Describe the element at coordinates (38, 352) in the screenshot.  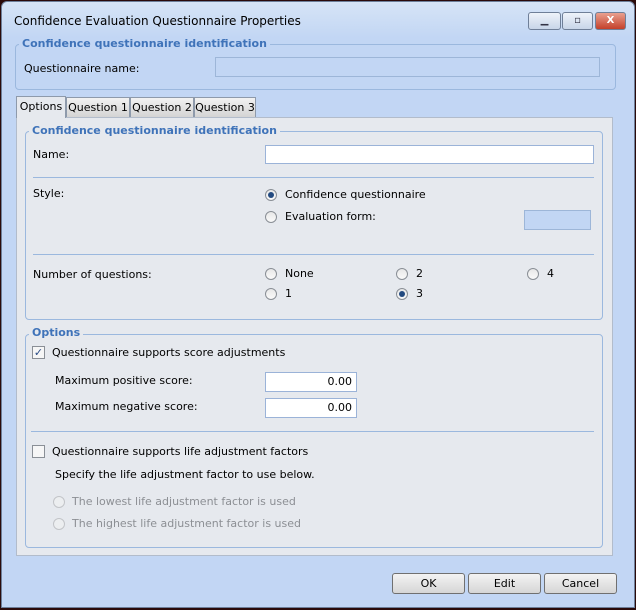
I see `score-adjustments-checkbox: ✓` at that location.